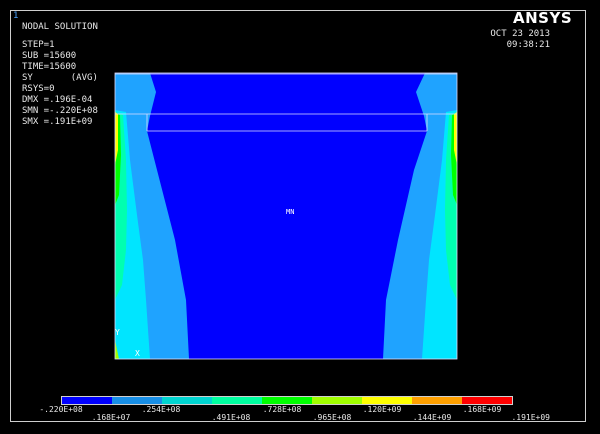 Image resolution: width=600 pixels, height=434 pixels. What do you see at coordinates (432, 417) in the screenshot?
I see `legend-label-8: .144E+09` at bounding box center [432, 417].